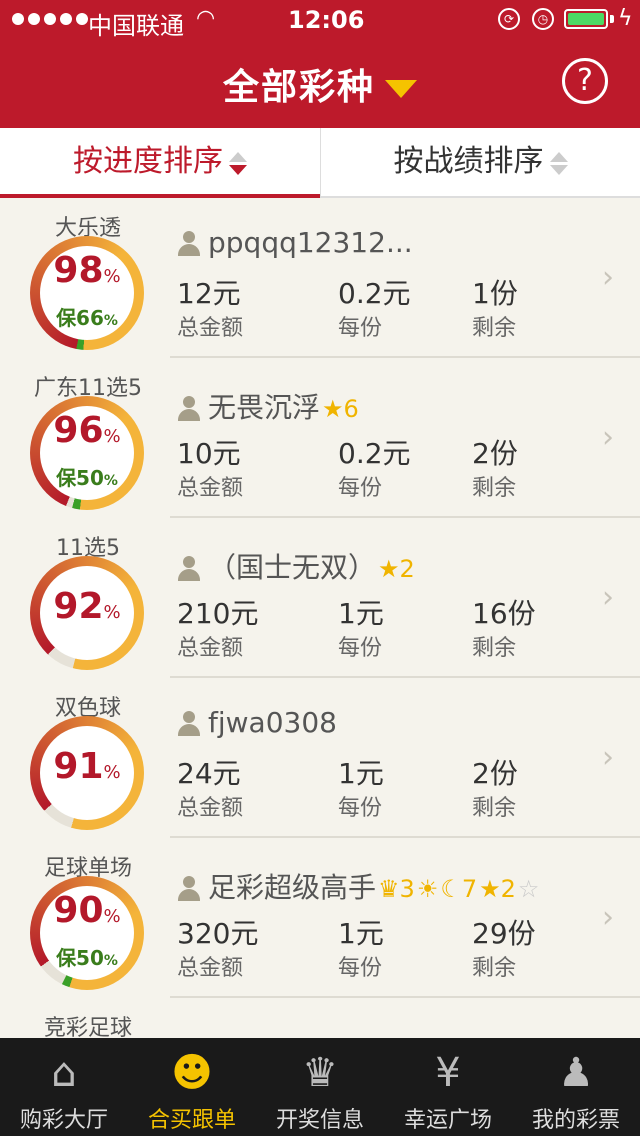  Describe the element at coordinates (256, 722) in the screenshot. I see `initiator: fjwa0308` at that location.